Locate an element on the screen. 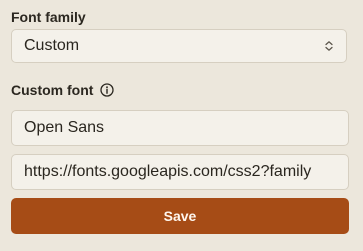 Image resolution: width=363 pixels, height=251 pixels. custom-font-url-value: https://fonts.googleapis.com/css2?family is located at coordinates (168, 171).